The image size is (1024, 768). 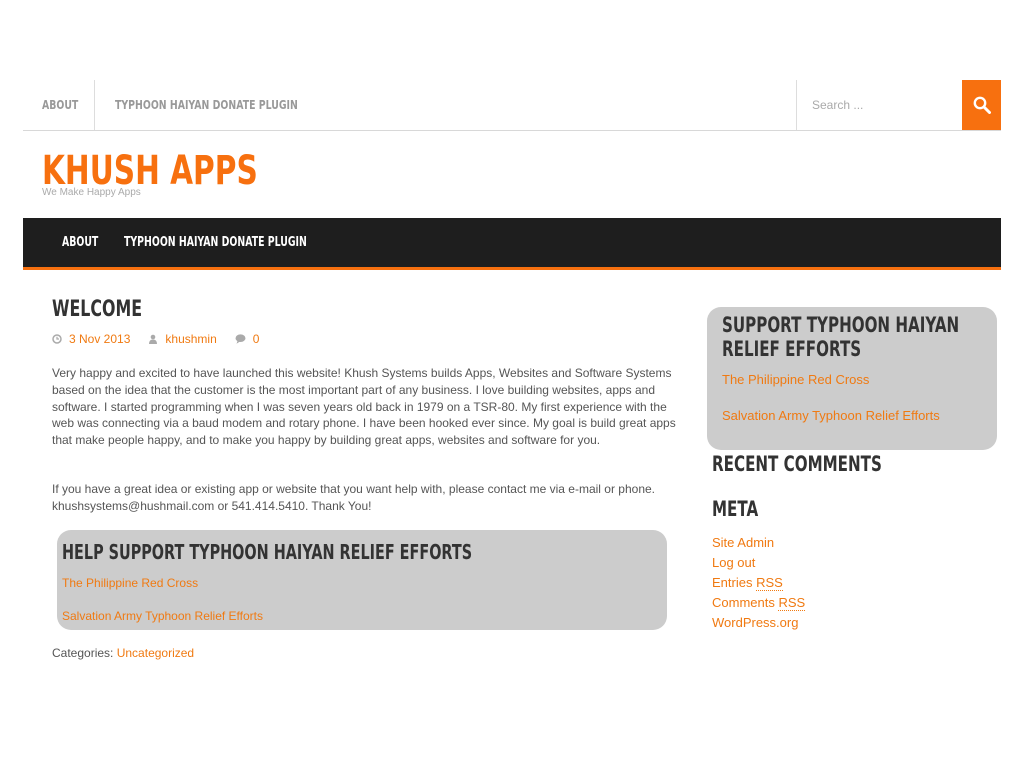 What do you see at coordinates (99, 339) in the screenshot?
I see `post-date-link: 3 Nov 2013` at bounding box center [99, 339].